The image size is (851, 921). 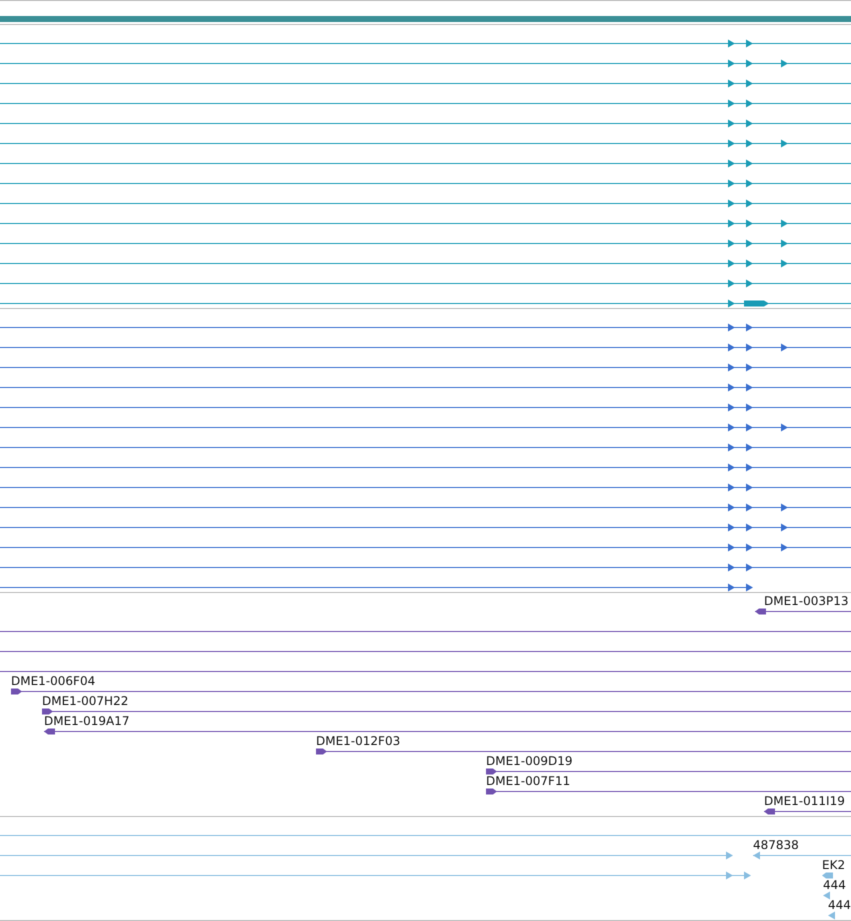 What do you see at coordinates (776, 845) in the screenshot?
I see `est-label: 487838` at bounding box center [776, 845].